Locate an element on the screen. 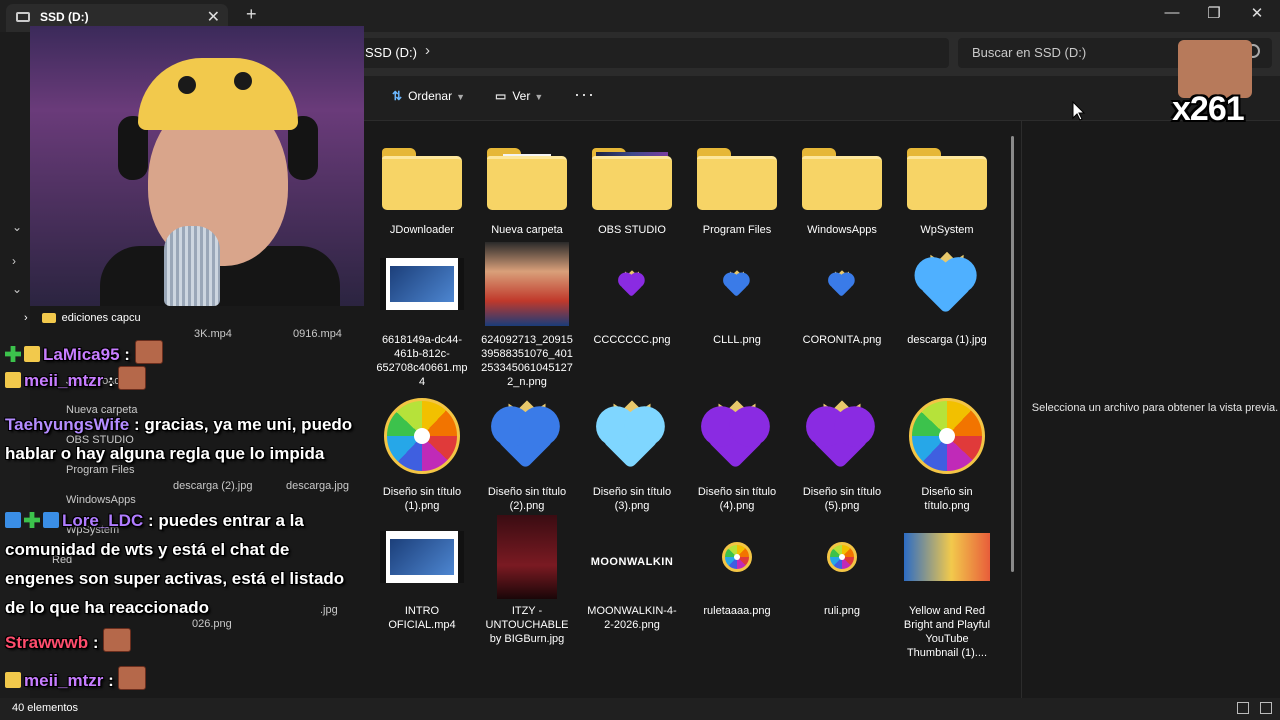 The image size is (1280, 720). file-item: ruletaaaa.png is located at coordinates (737, 566).